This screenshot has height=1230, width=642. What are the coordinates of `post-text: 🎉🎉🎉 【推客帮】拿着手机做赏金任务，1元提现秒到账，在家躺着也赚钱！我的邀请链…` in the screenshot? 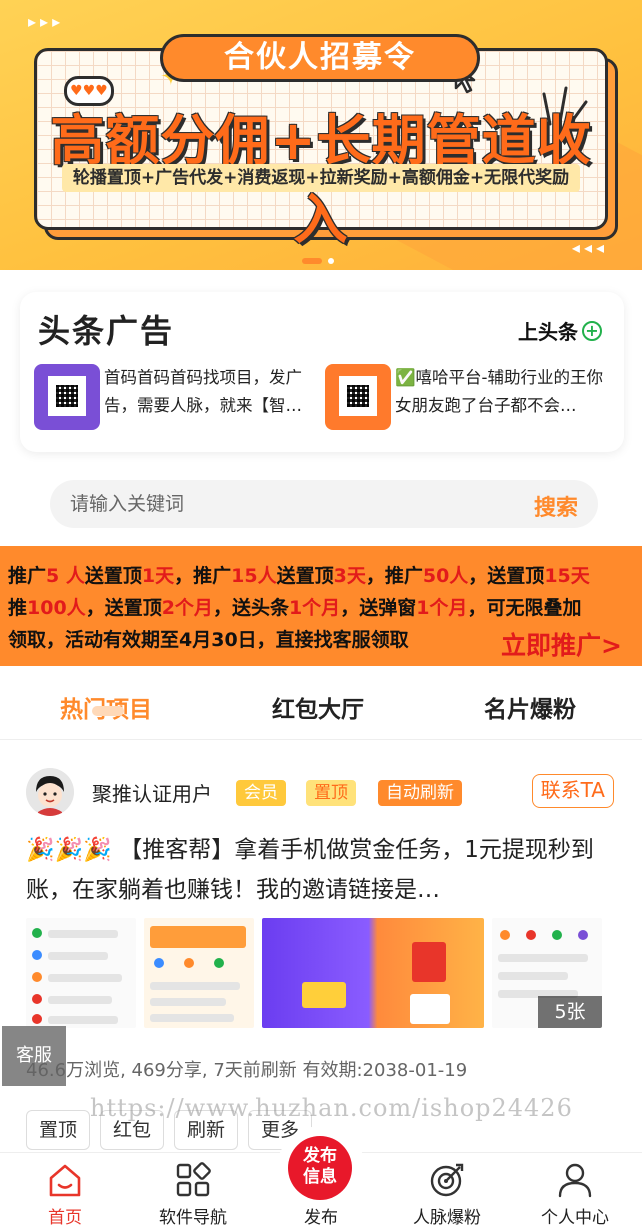 It's located at (310, 870).